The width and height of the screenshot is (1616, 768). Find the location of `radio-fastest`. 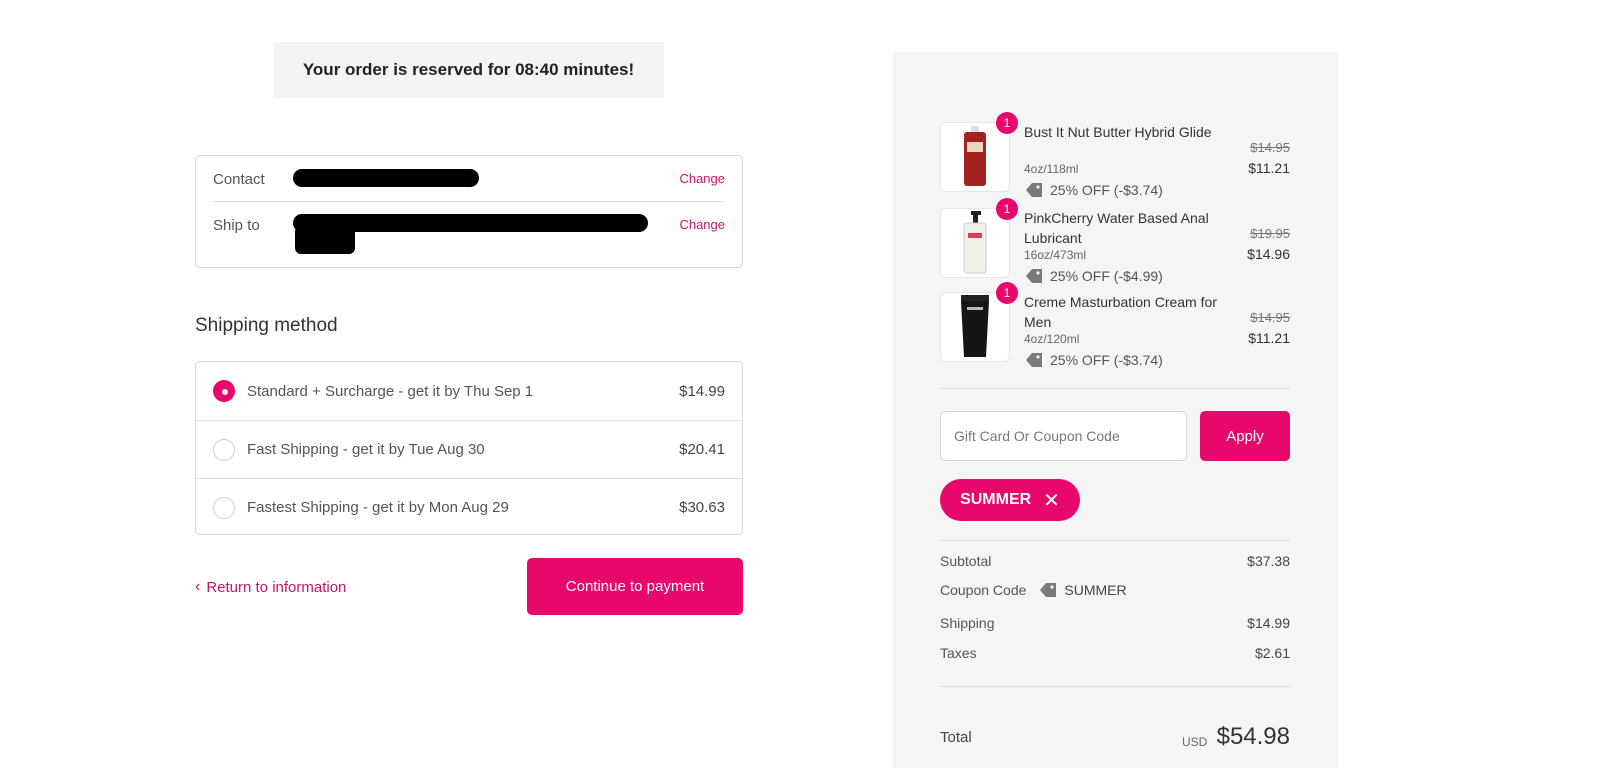

radio-fastest is located at coordinates (224, 507).